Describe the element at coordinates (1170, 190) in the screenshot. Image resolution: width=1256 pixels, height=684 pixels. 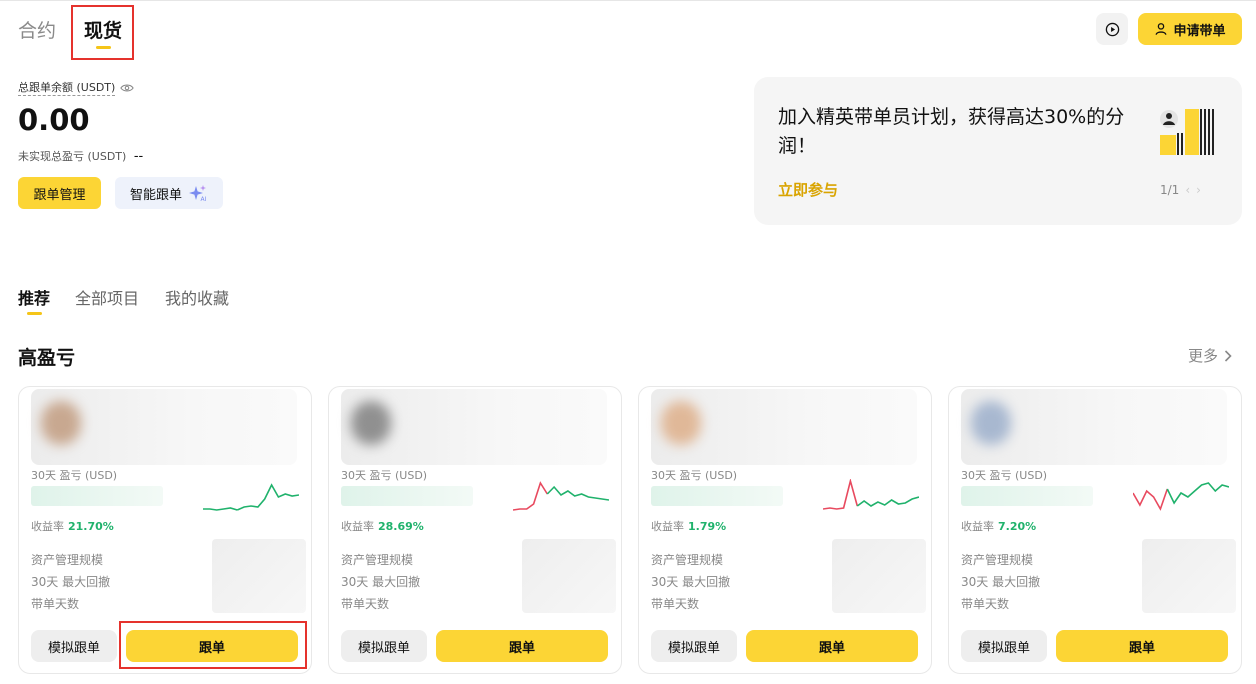
I see `promo-page-indicator: 1/1` at that location.